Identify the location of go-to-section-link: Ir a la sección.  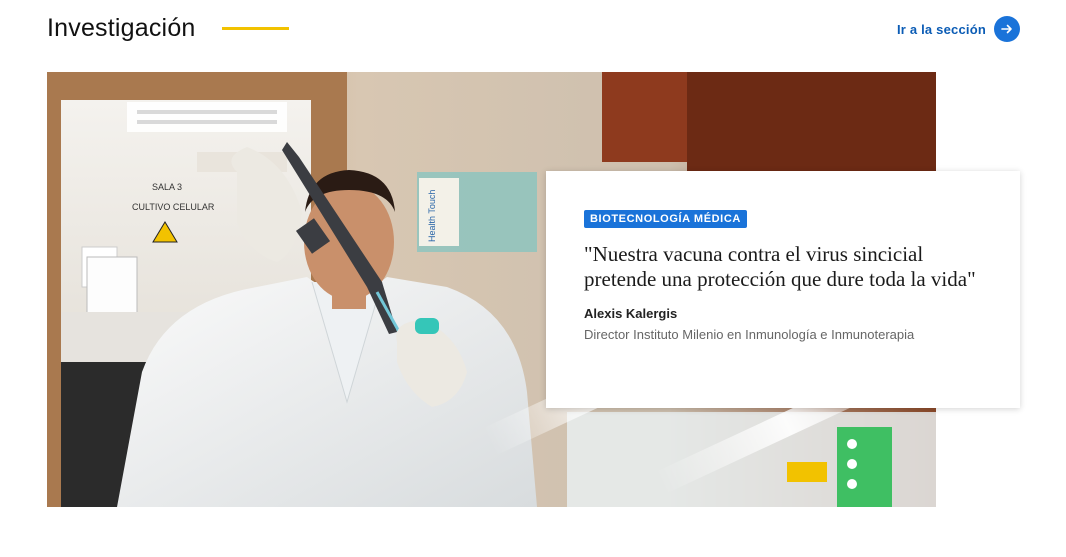
(958, 29).